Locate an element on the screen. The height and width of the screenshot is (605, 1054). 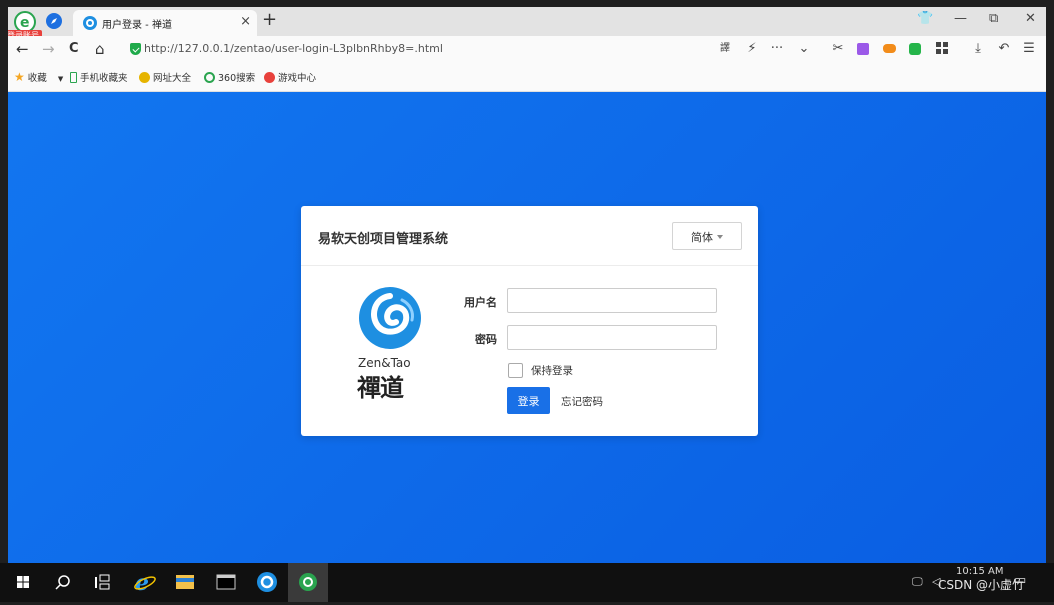
compass-icon is located at coordinates (54, 21).